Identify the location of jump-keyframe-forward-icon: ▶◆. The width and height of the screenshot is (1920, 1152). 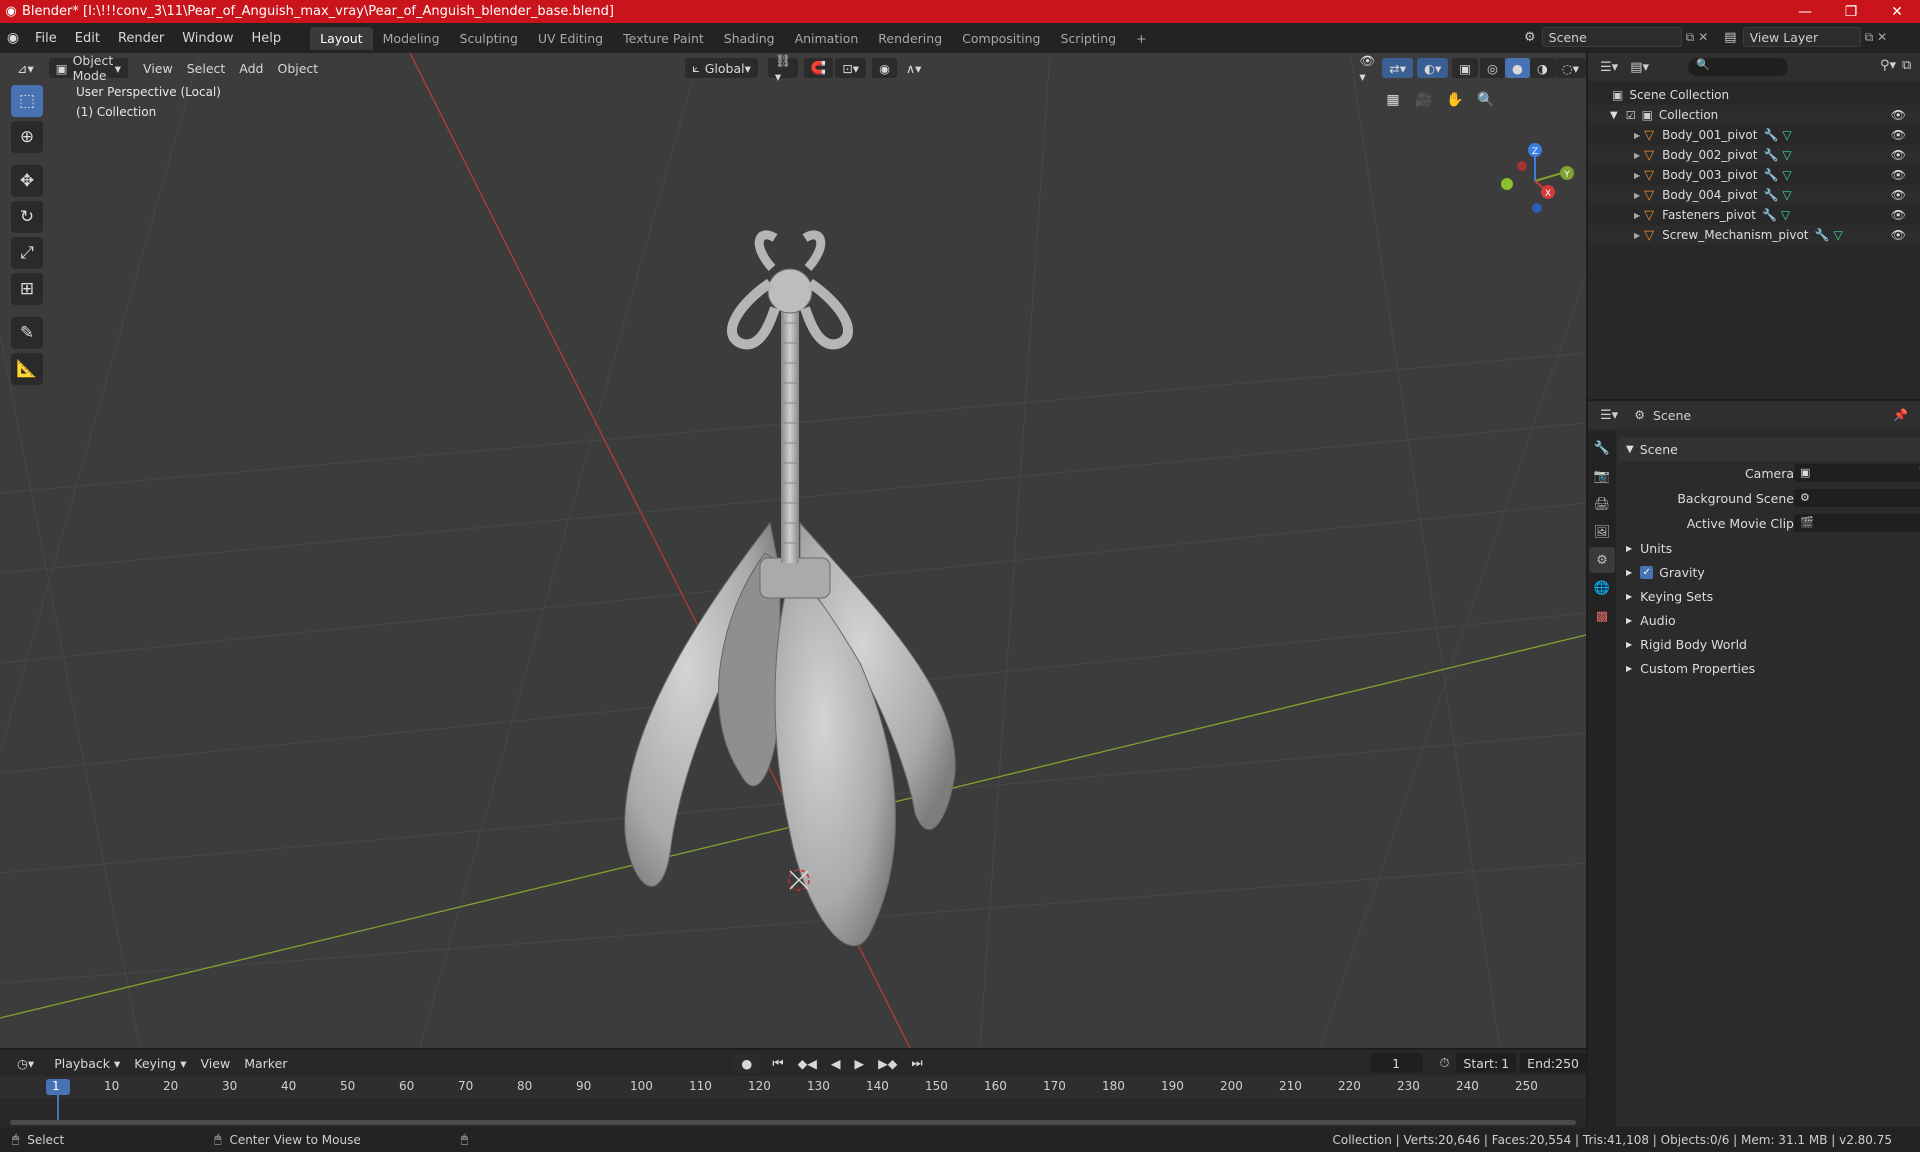
(887, 1063).